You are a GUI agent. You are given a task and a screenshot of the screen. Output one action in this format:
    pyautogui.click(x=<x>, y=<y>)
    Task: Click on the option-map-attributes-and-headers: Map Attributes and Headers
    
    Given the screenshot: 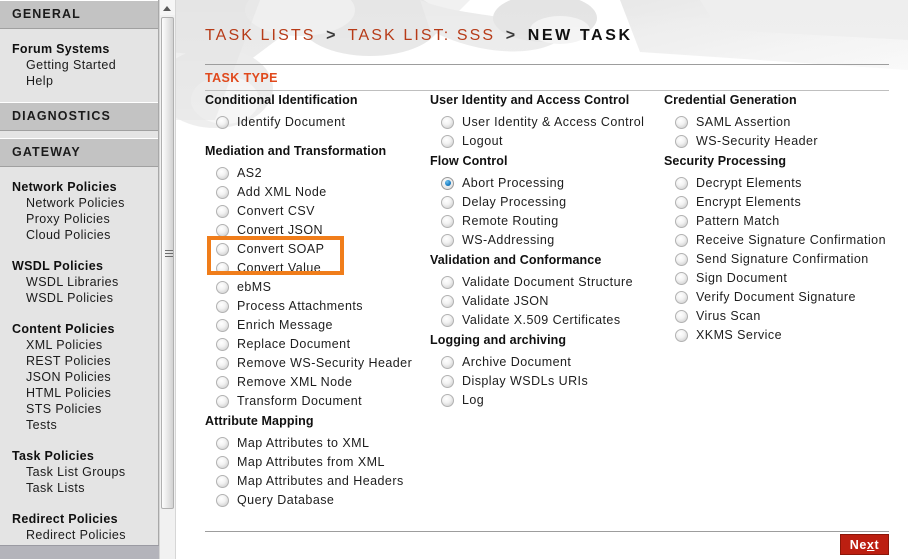 What is the action you would take?
    pyautogui.click(x=314, y=481)
    